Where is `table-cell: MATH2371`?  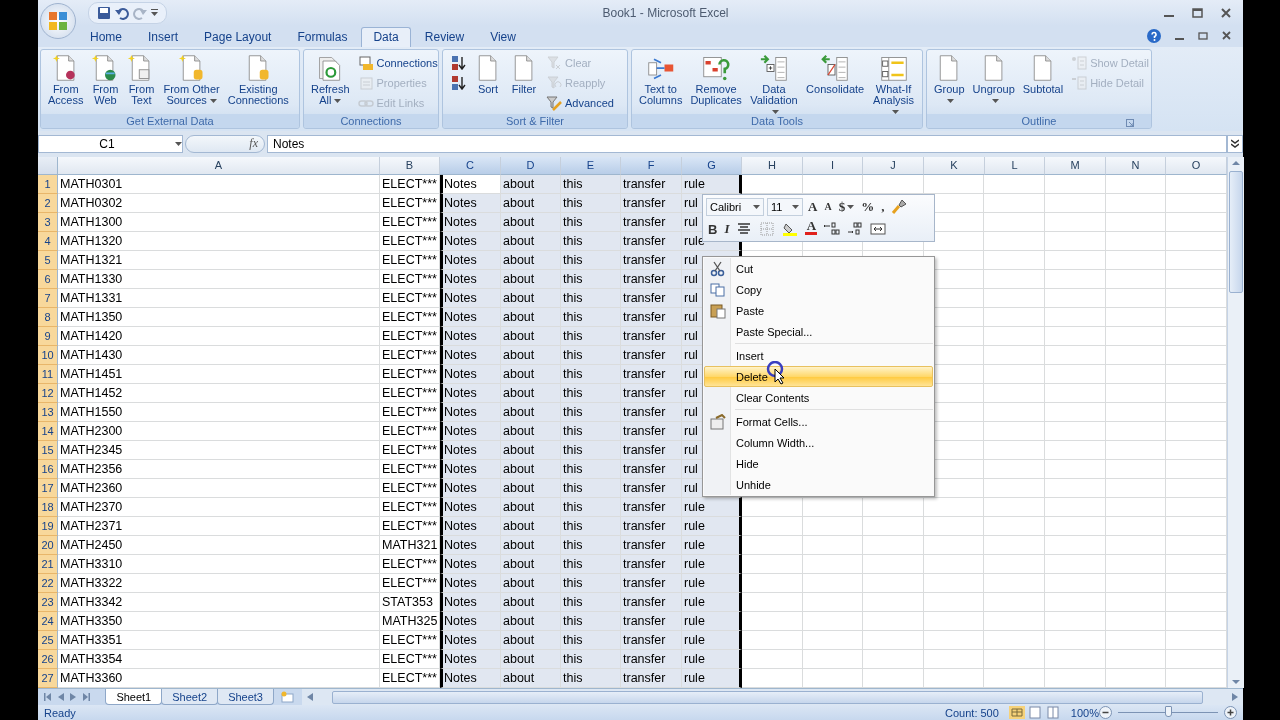
table-cell: MATH2371 is located at coordinates (219, 526).